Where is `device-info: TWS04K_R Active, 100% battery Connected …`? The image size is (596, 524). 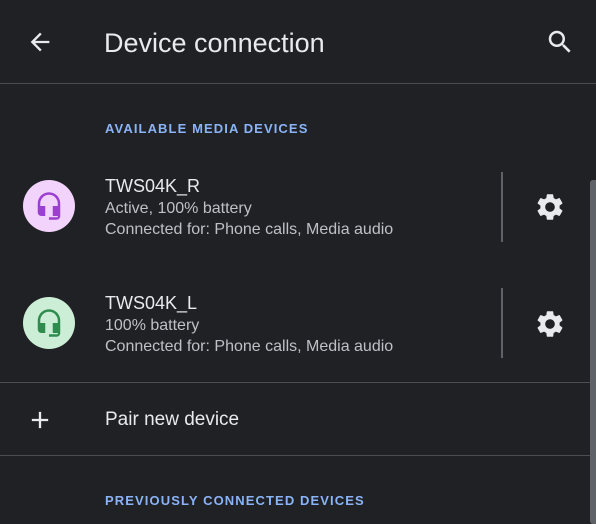
device-info: TWS04K_R Active, 100% battery Connected … is located at coordinates (297, 207).